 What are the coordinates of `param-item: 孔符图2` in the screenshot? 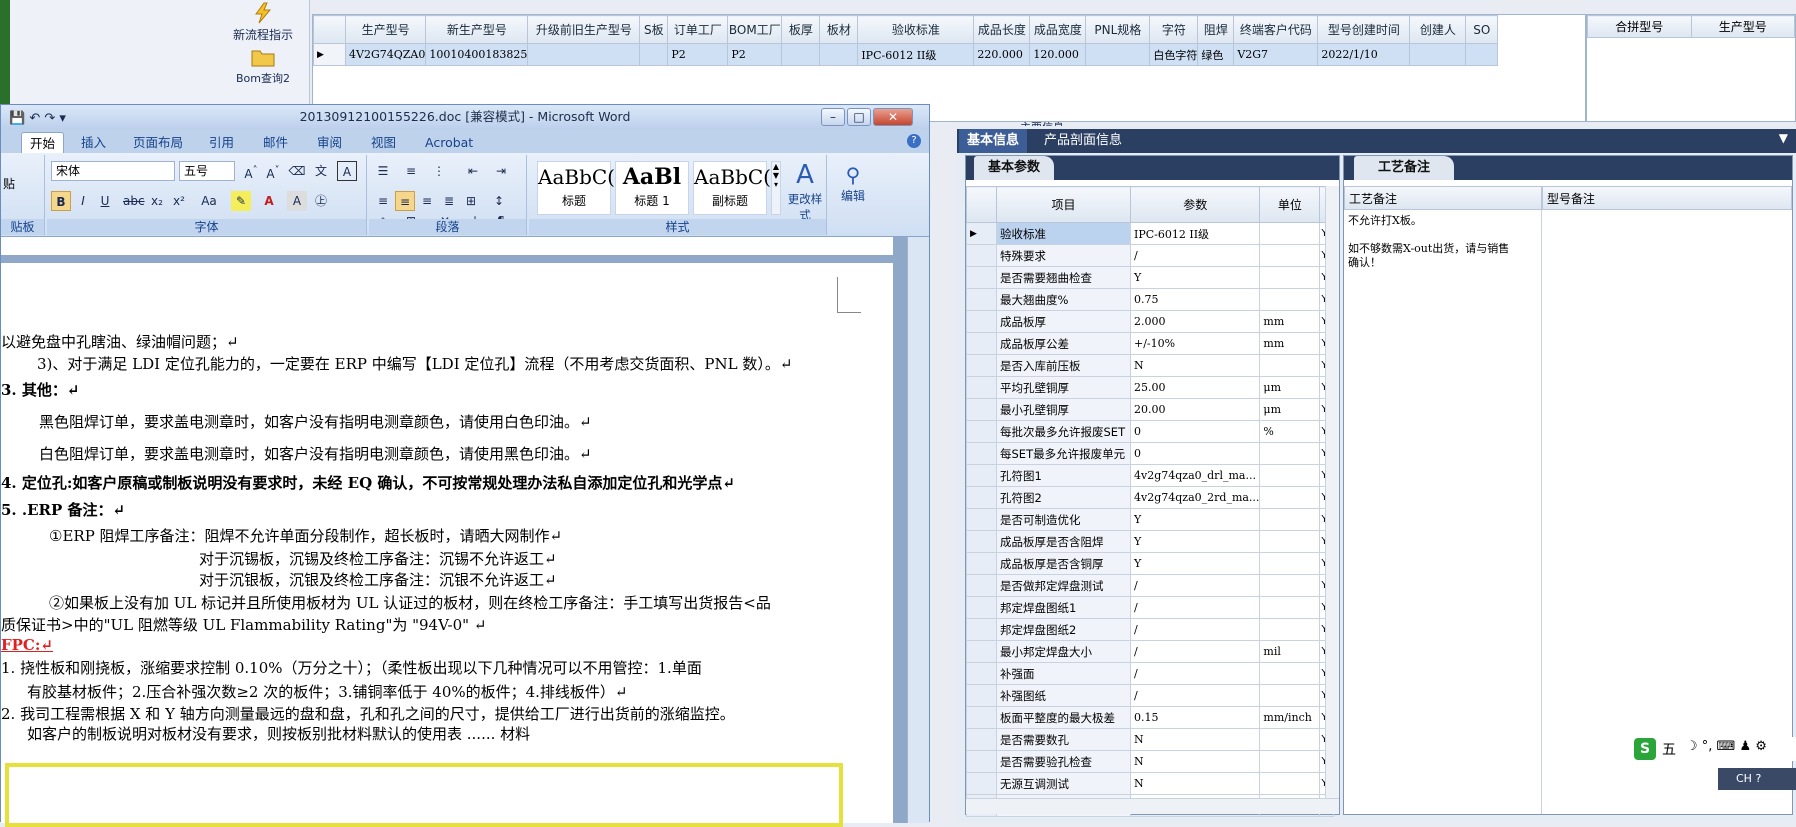 It's located at (1063, 497).